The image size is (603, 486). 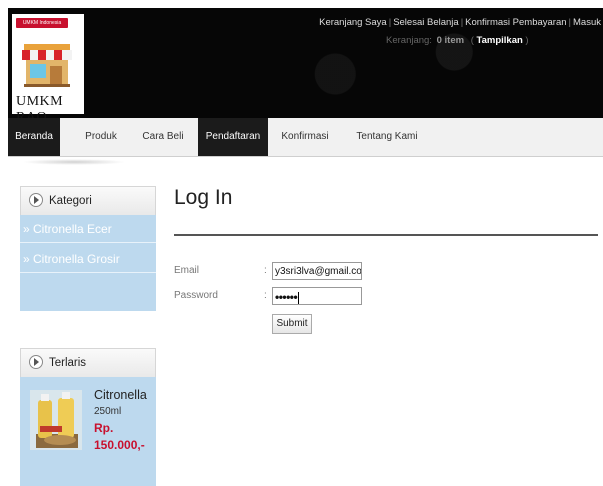 I want to click on category-title: Kategori, so click(x=70, y=201).